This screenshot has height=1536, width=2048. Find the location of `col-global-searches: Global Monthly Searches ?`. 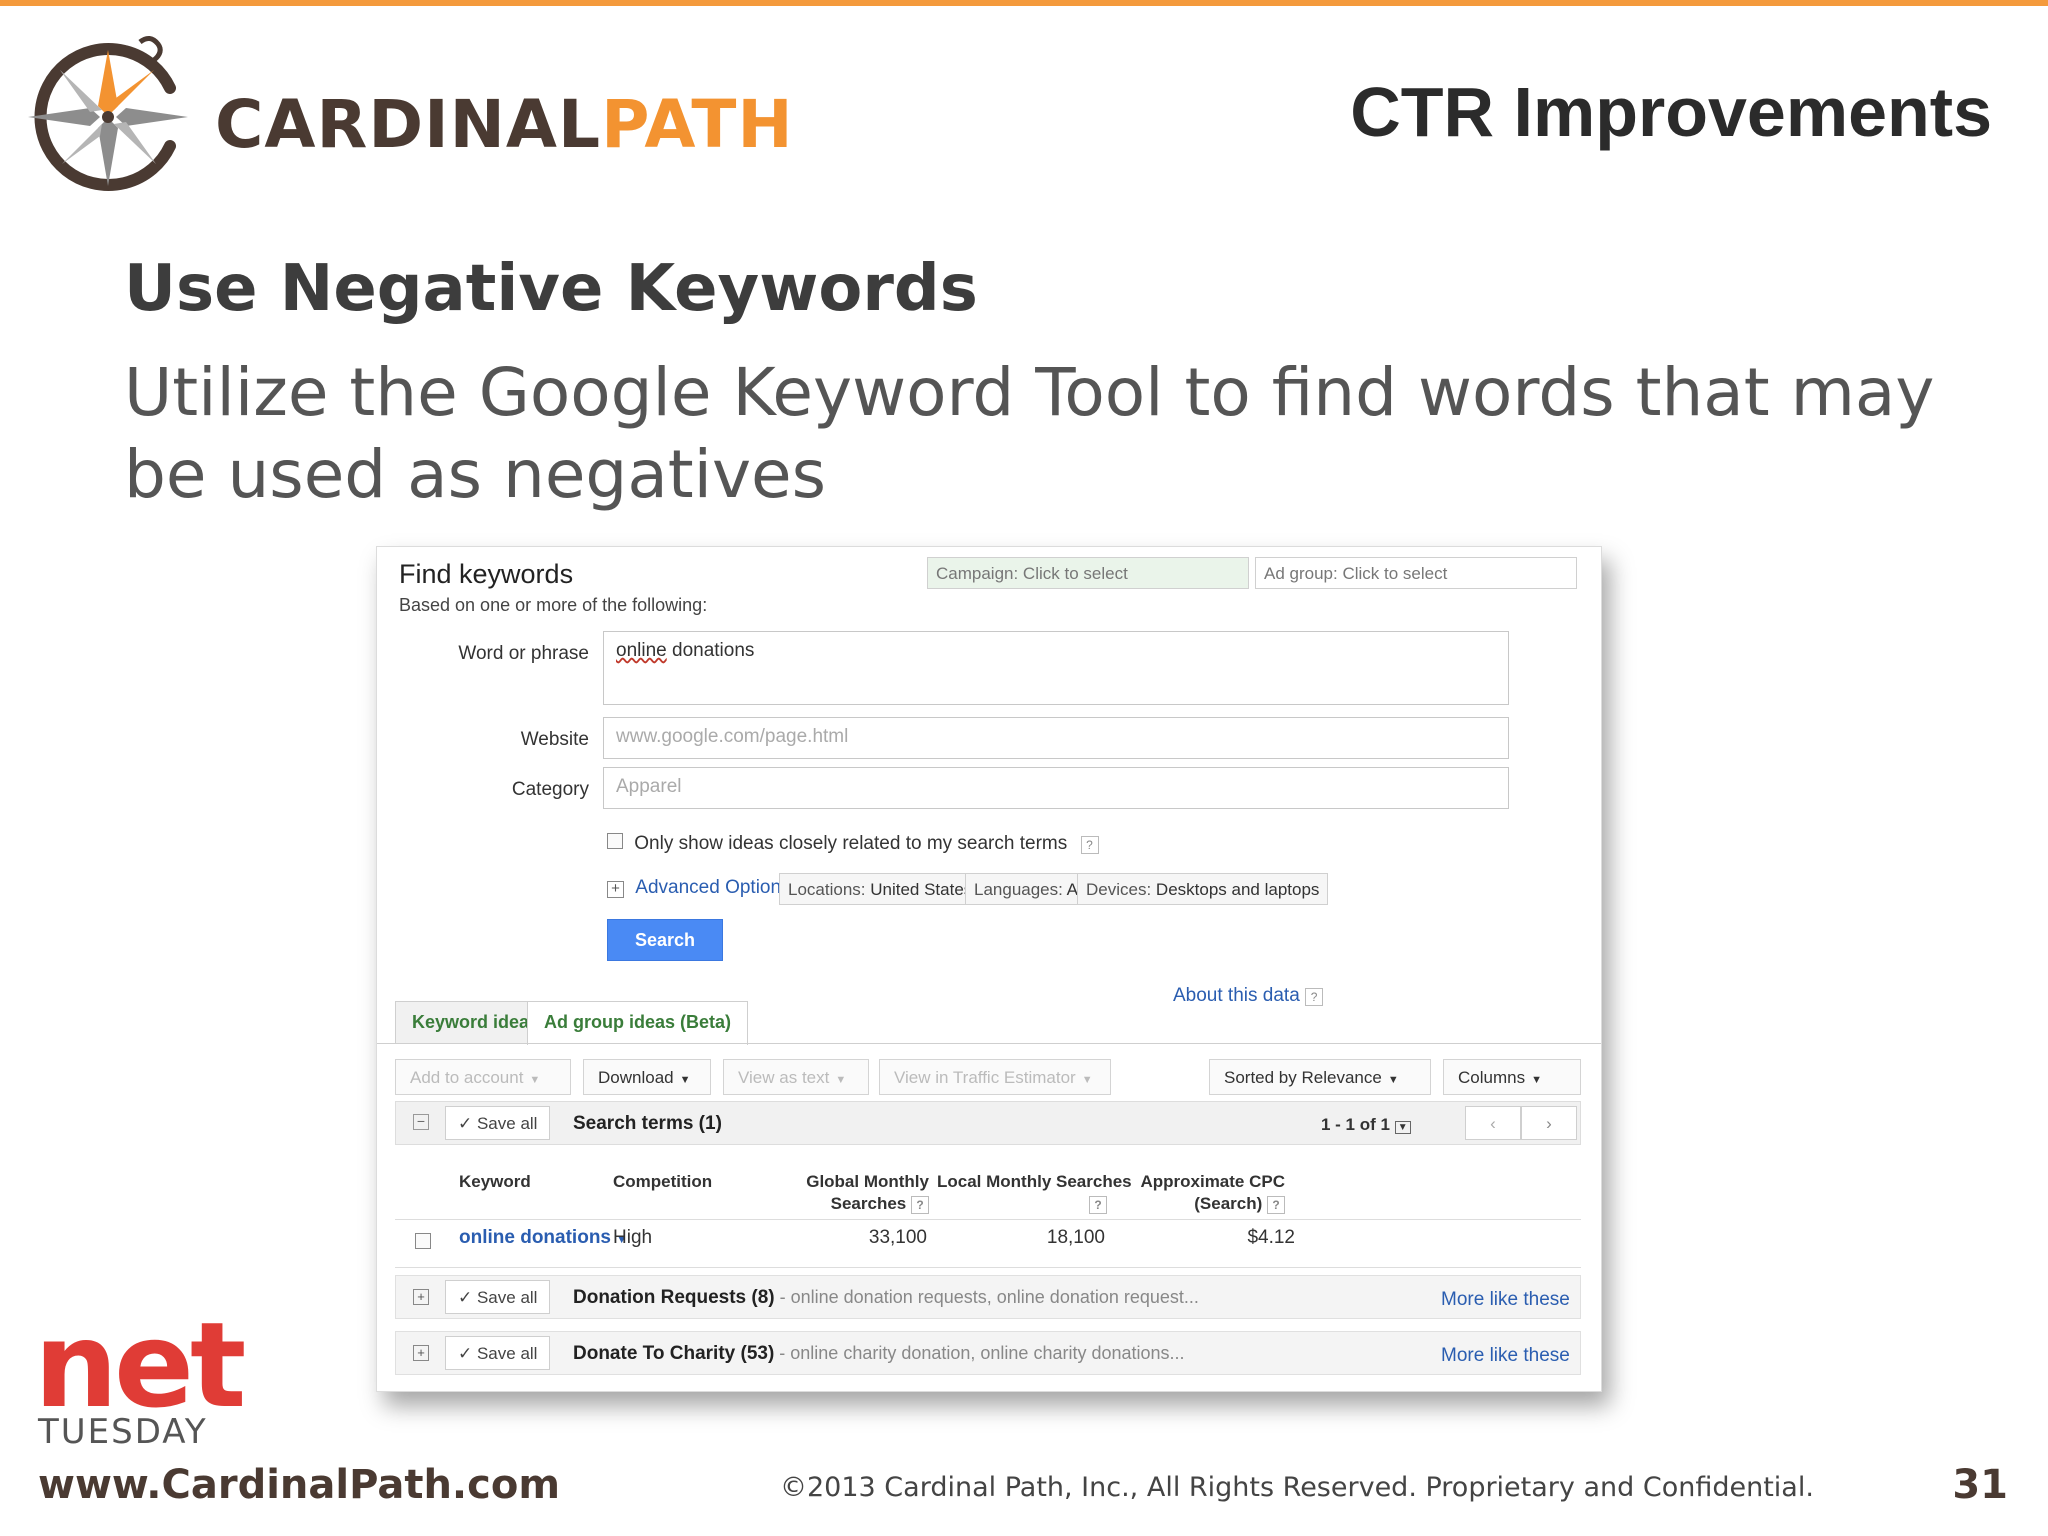

col-global-searches: Global Monthly Searches ? is located at coordinates (863, 1193).